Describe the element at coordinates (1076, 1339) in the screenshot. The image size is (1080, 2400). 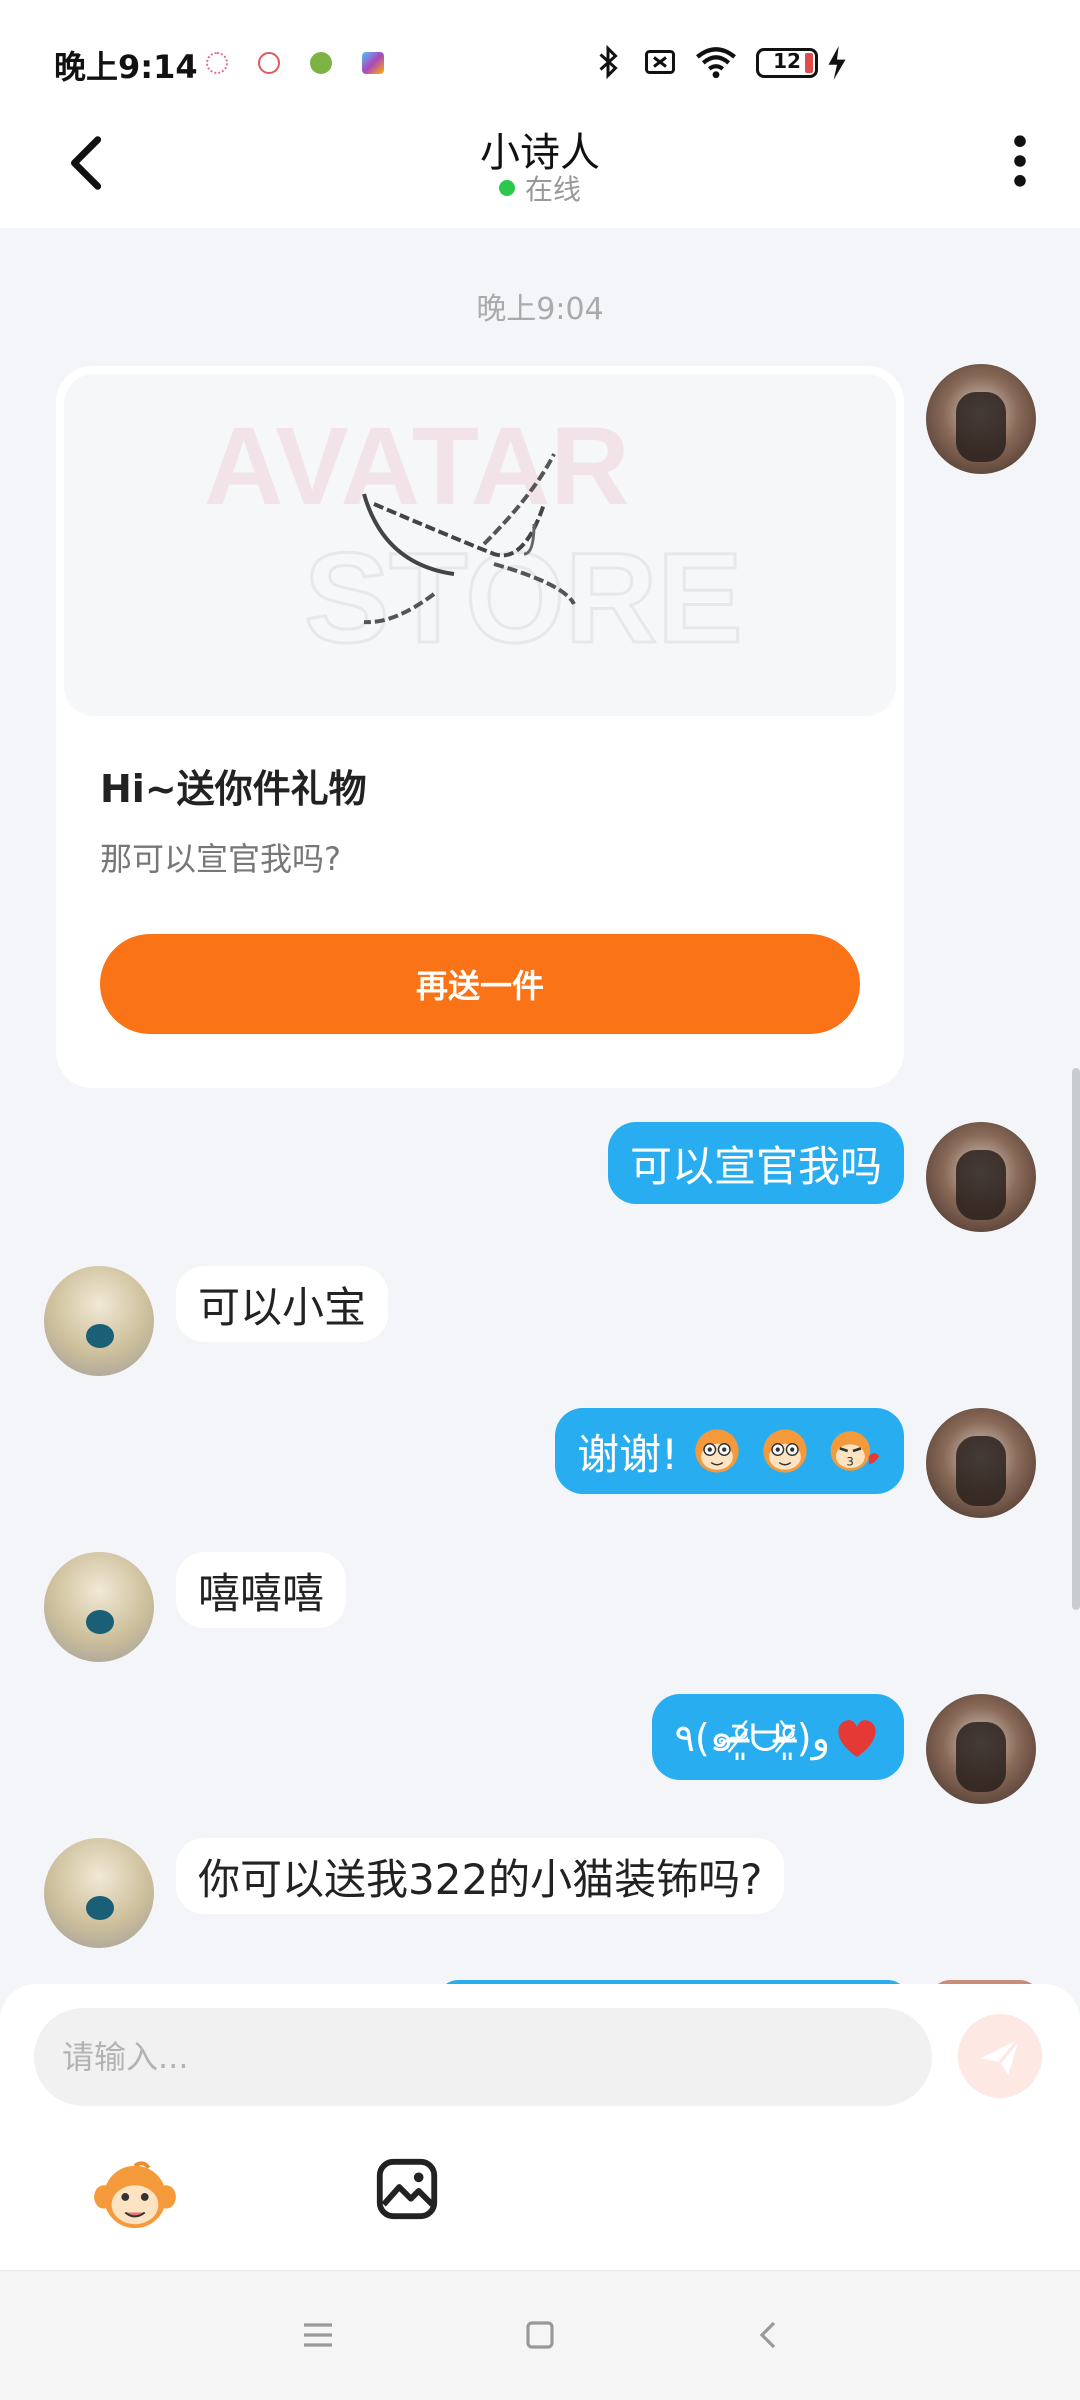
I see `chat-scrollbar` at that location.